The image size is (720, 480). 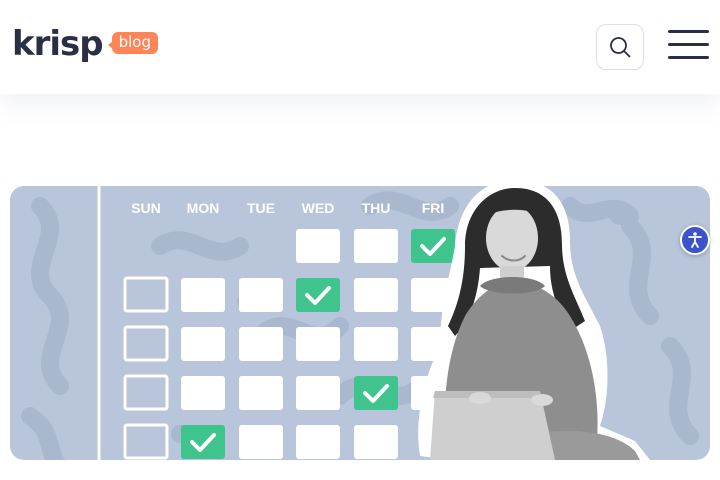 What do you see at coordinates (58, 44) in the screenshot?
I see `logo-wordmark: krisp` at bounding box center [58, 44].